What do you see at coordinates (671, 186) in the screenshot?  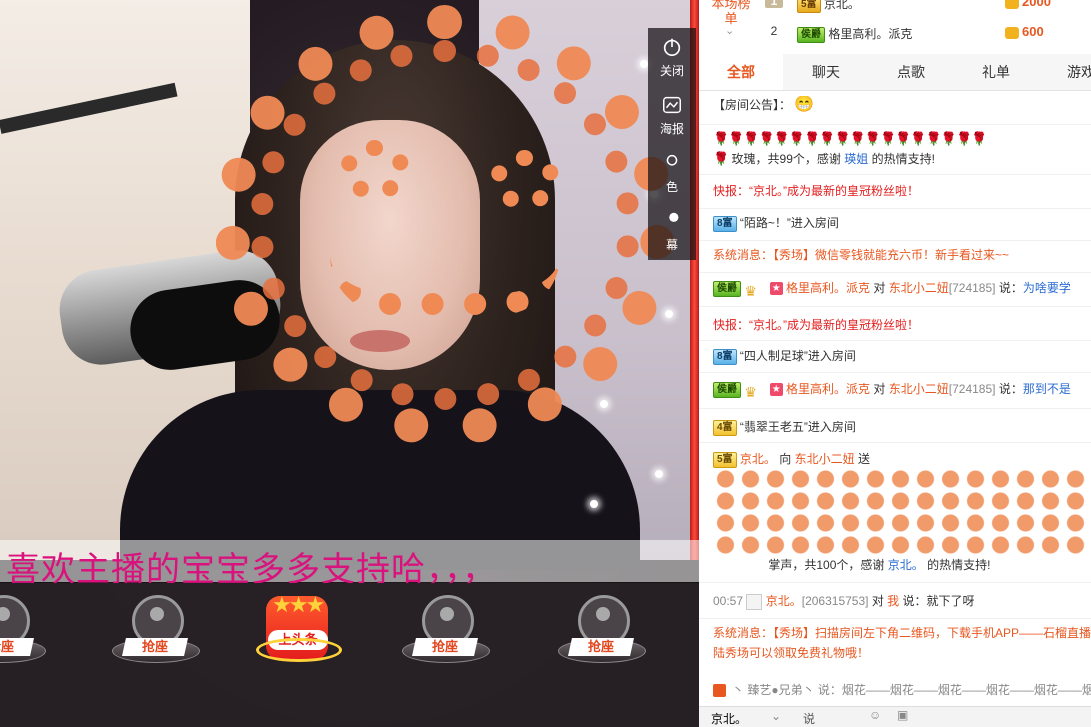 I see `color-label: 色` at bounding box center [671, 186].